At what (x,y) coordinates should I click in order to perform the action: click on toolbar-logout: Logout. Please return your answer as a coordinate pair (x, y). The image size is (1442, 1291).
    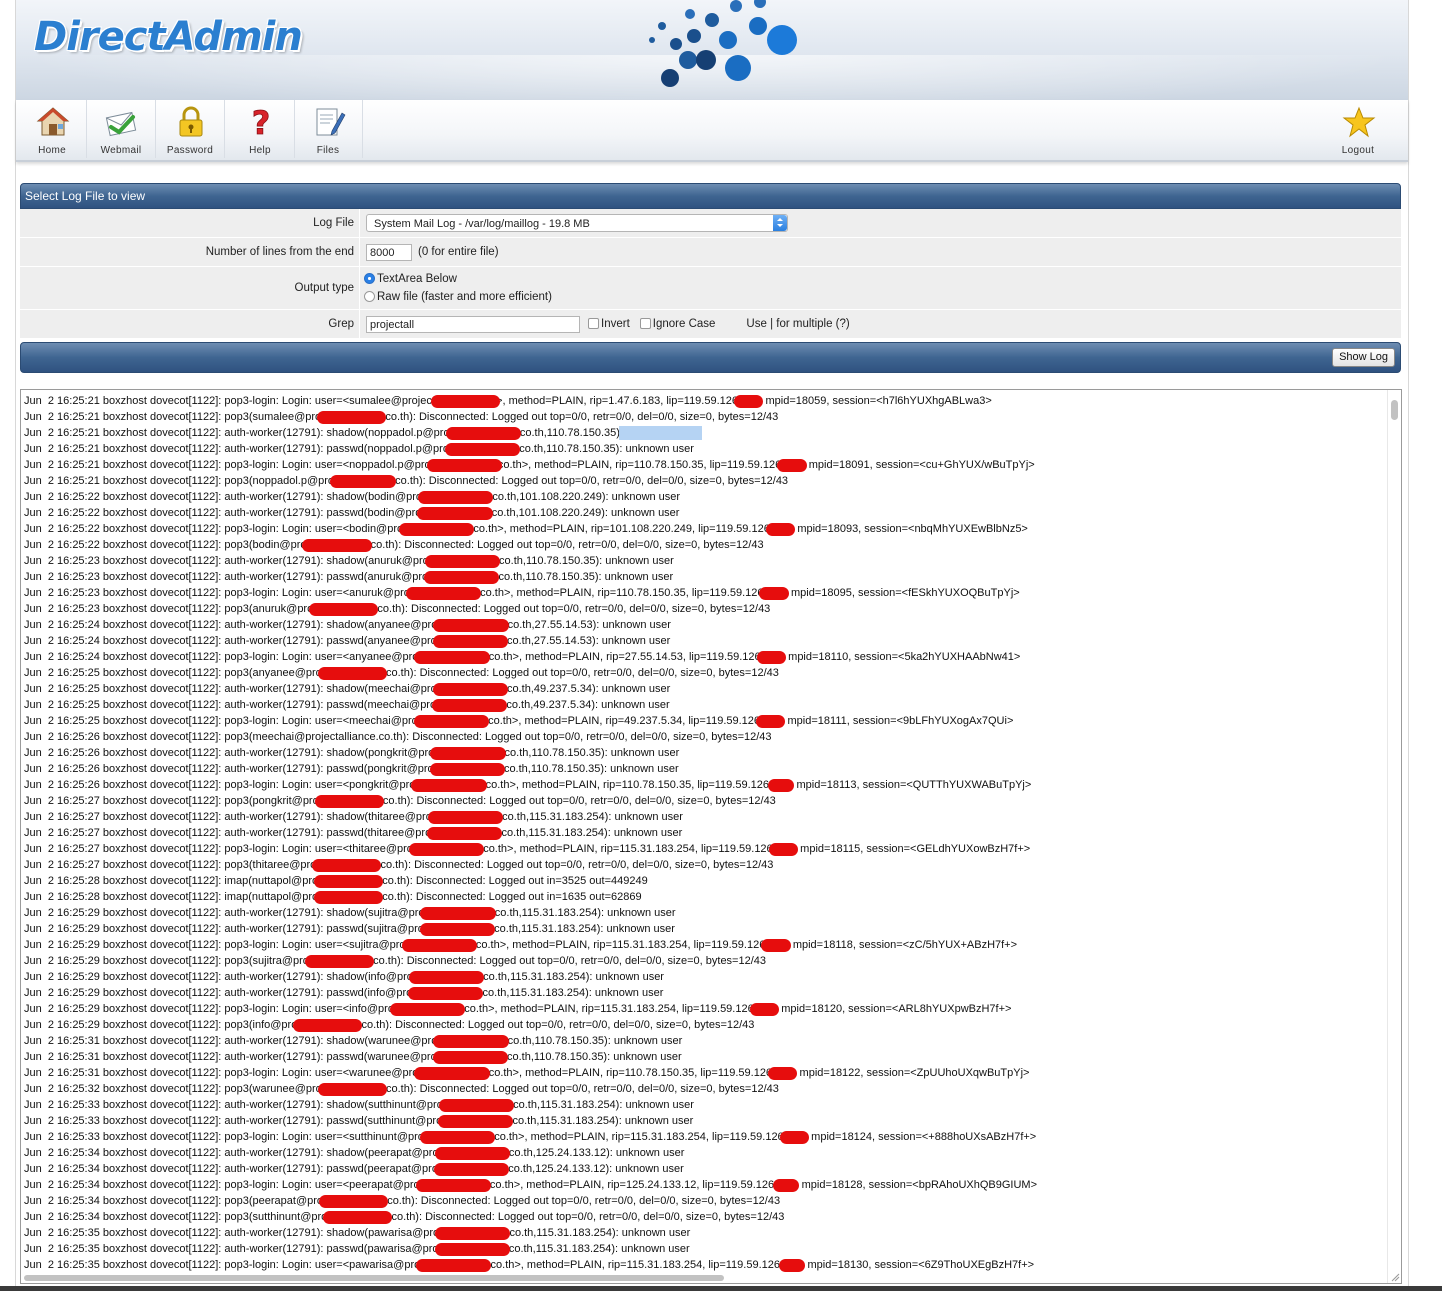
    Looking at the image, I should click on (1358, 129).